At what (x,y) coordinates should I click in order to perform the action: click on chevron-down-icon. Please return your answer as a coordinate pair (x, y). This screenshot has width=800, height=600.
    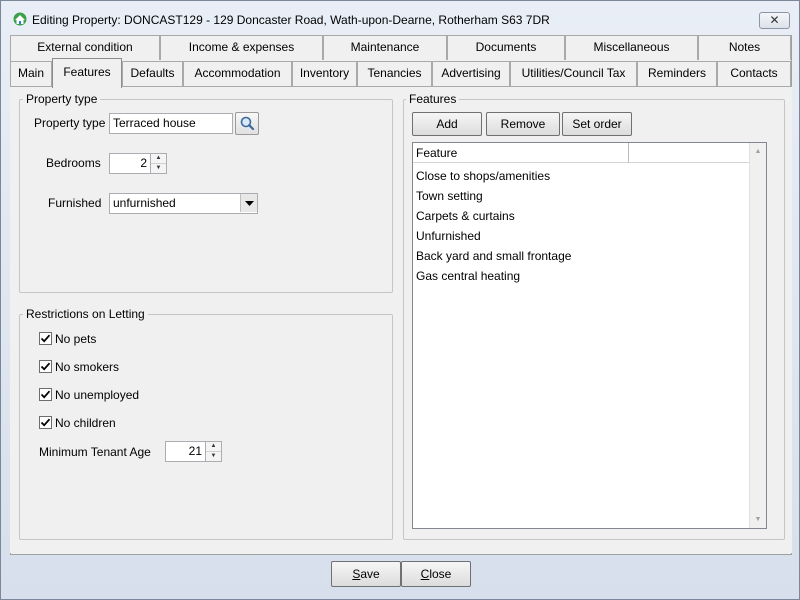
    Looking at the image, I should click on (249, 203).